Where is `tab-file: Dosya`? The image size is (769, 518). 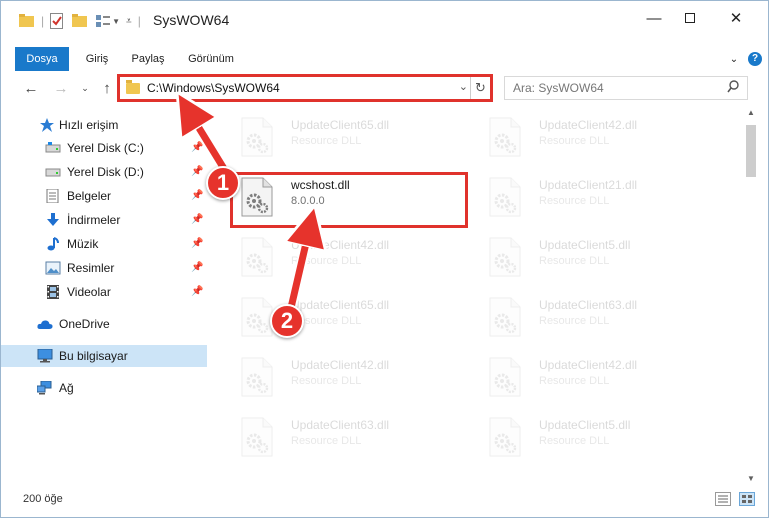
tab-file: Dosya is located at coordinates (42, 59).